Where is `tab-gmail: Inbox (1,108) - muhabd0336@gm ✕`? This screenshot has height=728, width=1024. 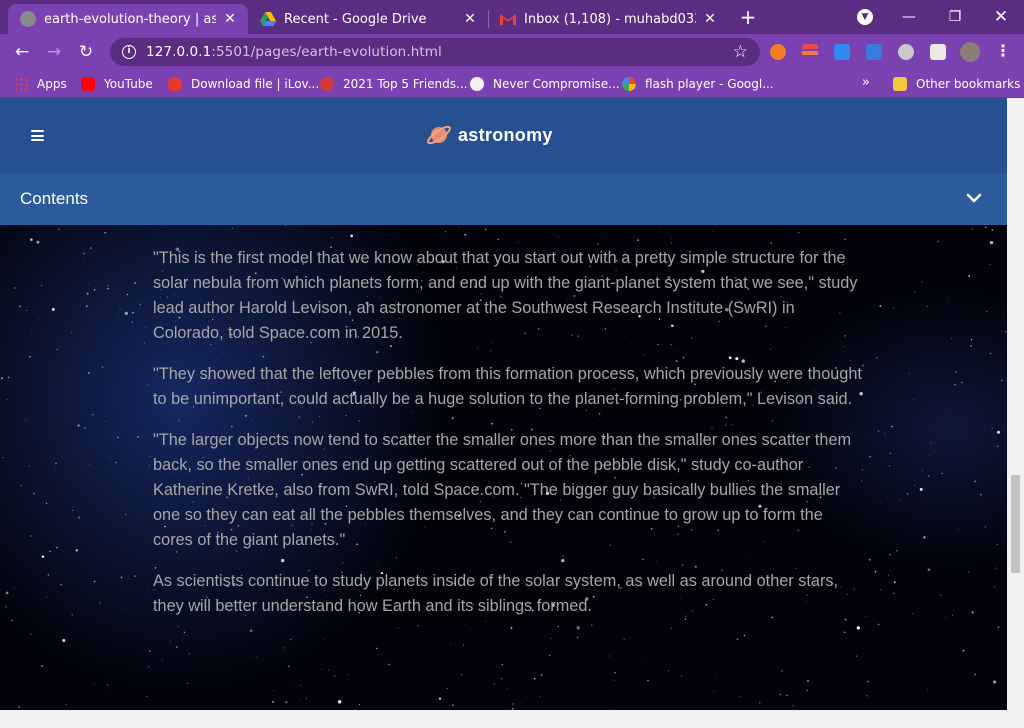
tab-gmail: Inbox (1,108) - muhabd0336@gm ✕ is located at coordinates (608, 19).